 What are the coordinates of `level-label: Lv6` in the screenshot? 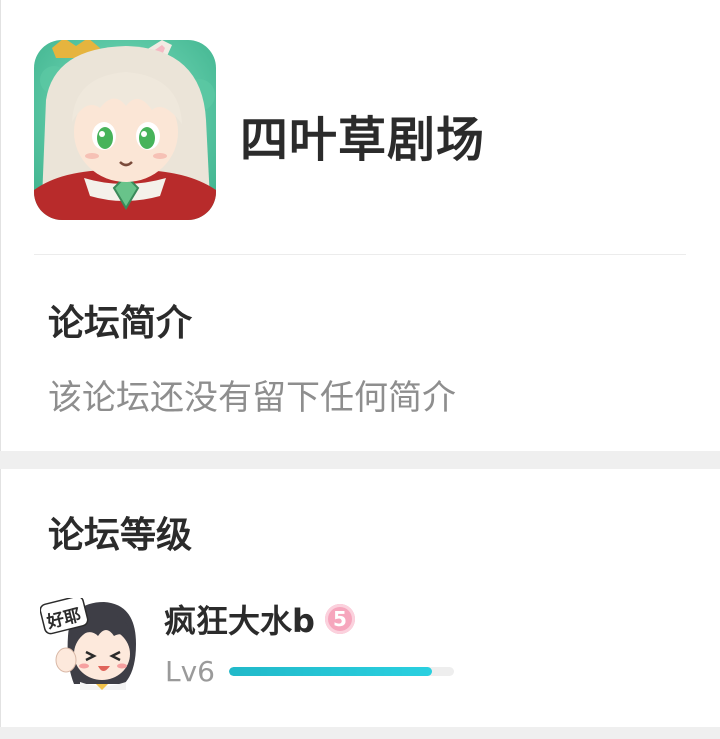 It's located at (190, 671).